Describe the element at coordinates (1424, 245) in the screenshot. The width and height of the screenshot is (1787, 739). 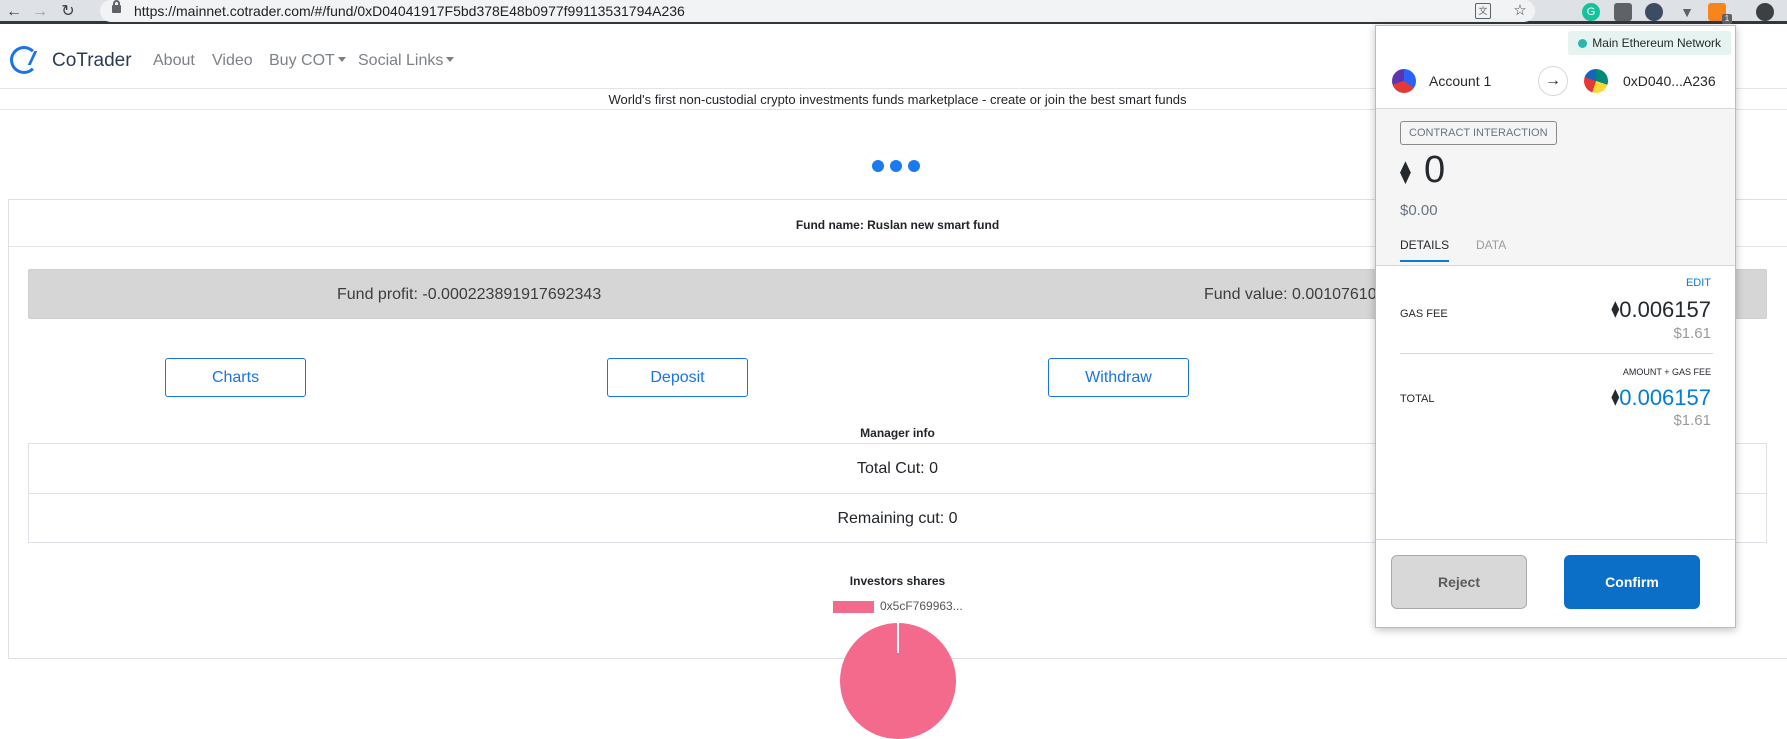
I see `tab-details: DETAILS` at that location.